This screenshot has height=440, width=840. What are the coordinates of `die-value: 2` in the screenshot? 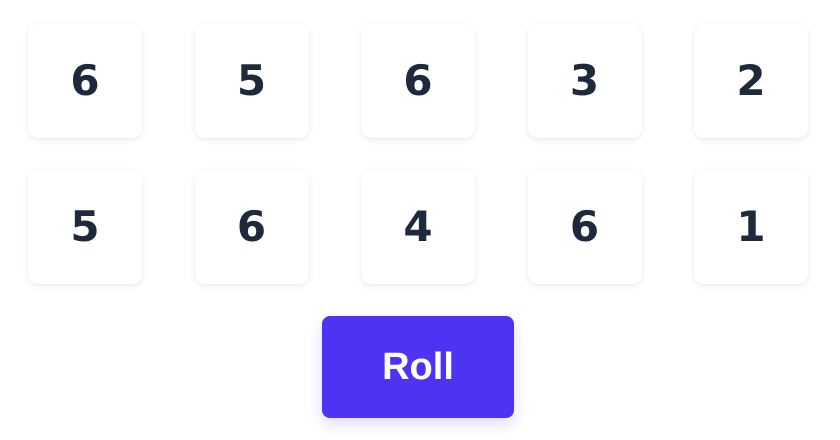 It's located at (751, 80).